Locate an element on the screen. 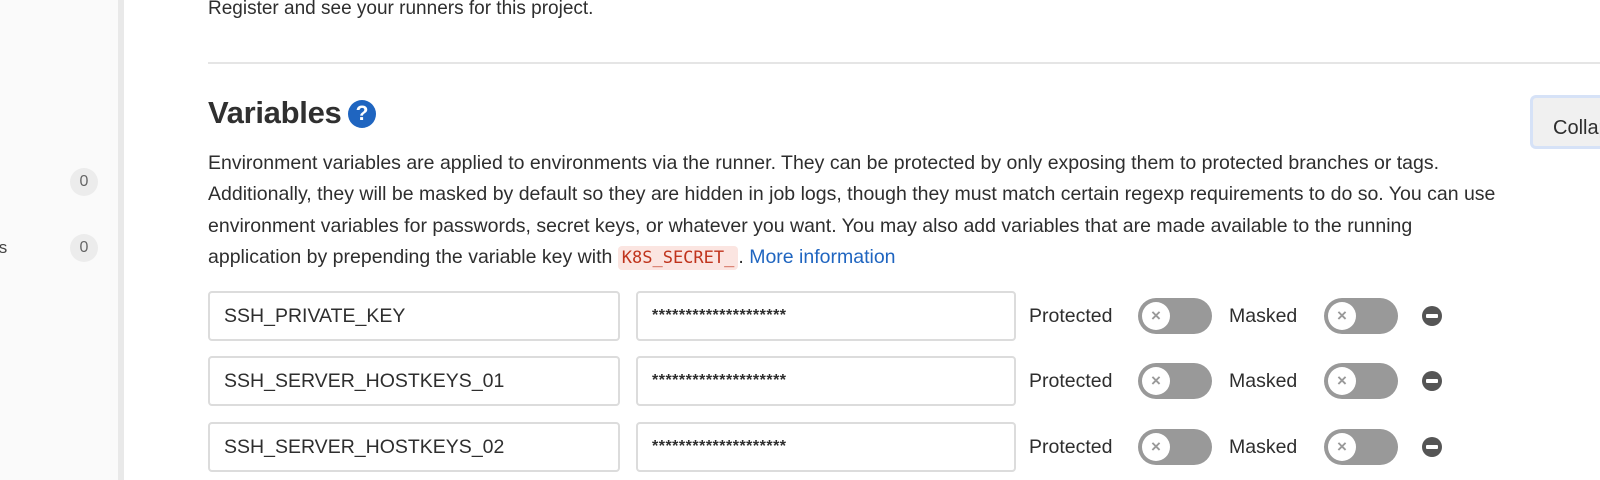 The width and height of the screenshot is (1600, 480). sidebar-item-1: 0 is located at coordinates (59, 181).